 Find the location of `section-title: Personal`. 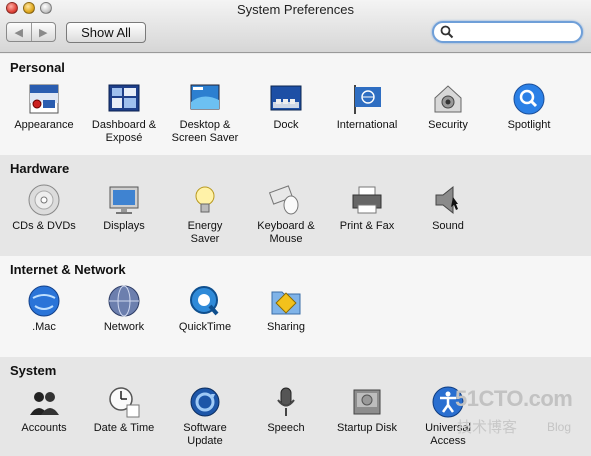

section-title: Personal is located at coordinates (37, 67).